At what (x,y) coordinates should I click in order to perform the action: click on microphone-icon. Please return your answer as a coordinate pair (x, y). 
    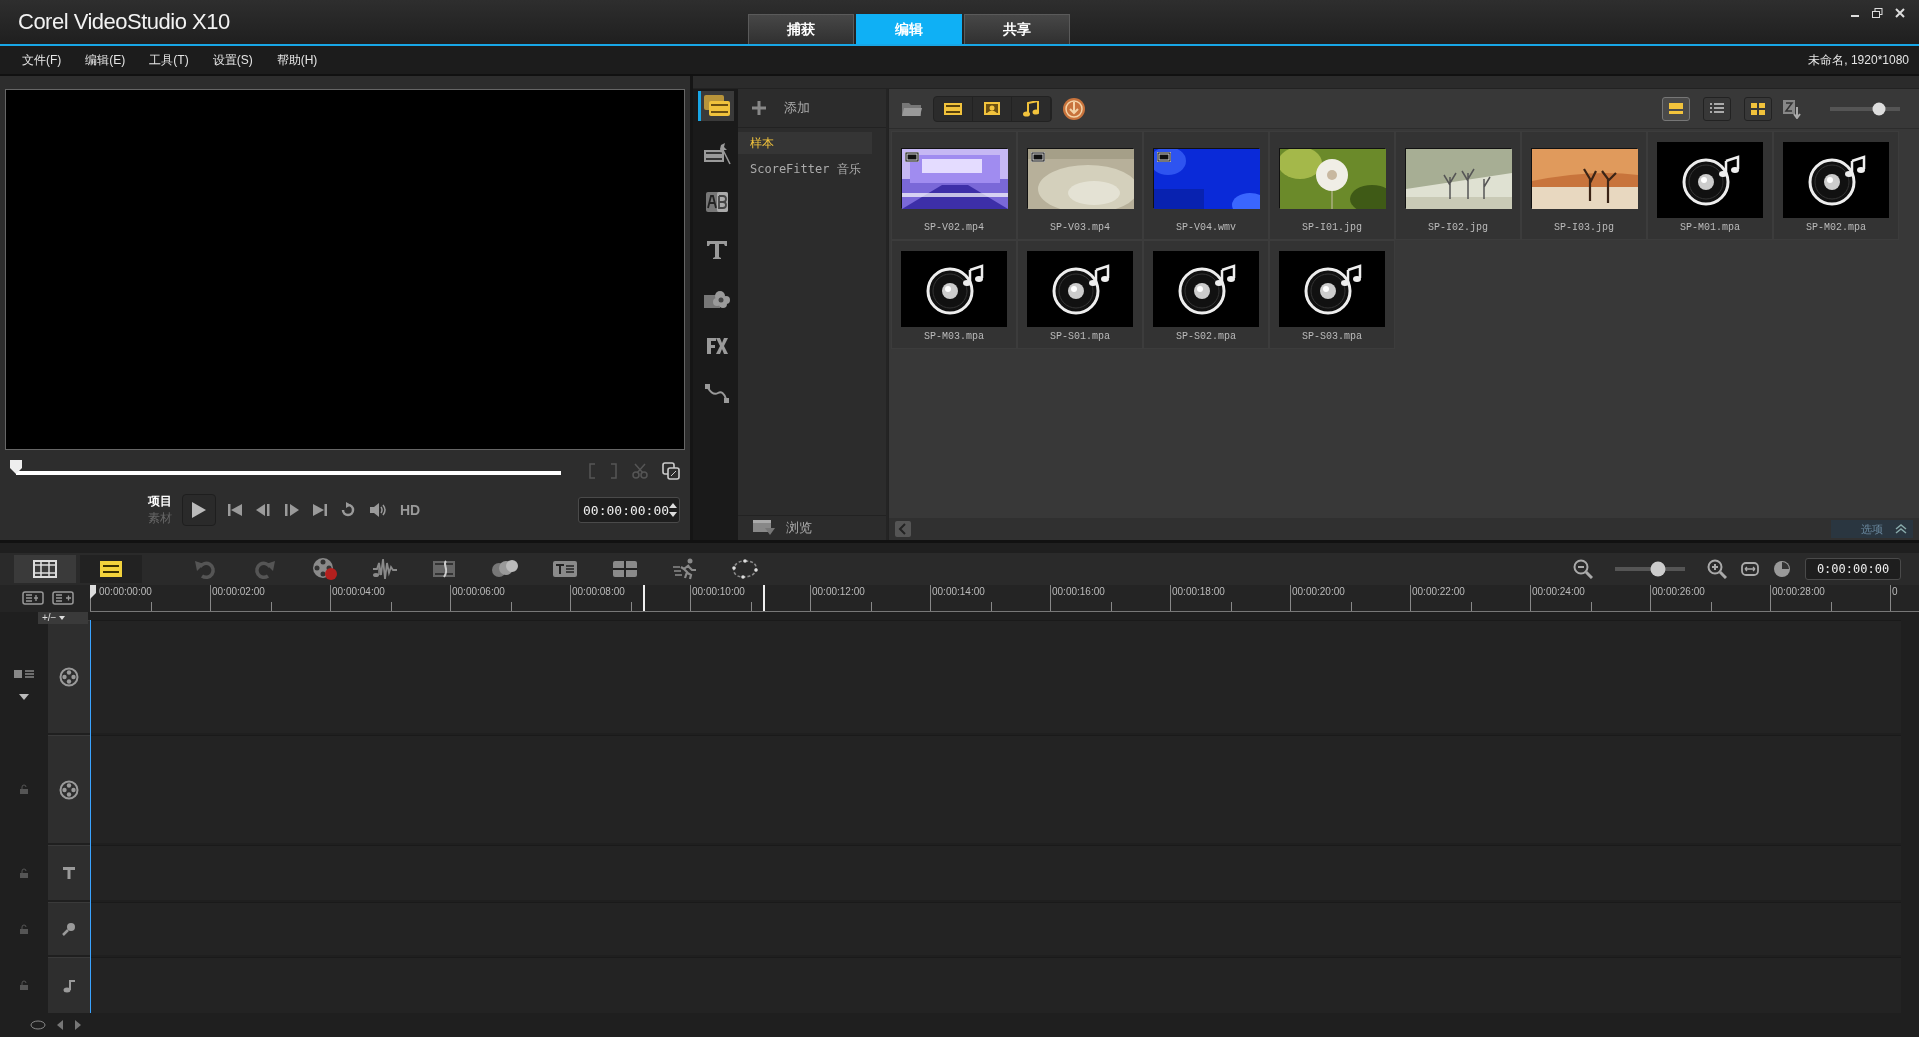
    Looking at the image, I should click on (69, 929).